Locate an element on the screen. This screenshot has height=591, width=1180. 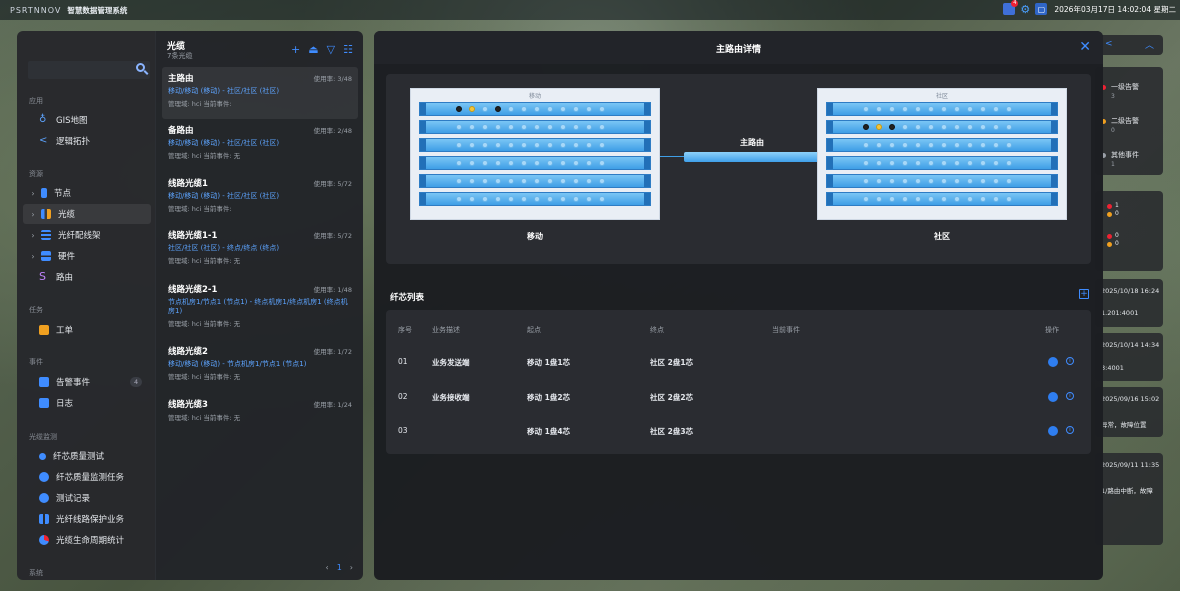
export-icon: ⏏ is located at coordinates (313, 49).